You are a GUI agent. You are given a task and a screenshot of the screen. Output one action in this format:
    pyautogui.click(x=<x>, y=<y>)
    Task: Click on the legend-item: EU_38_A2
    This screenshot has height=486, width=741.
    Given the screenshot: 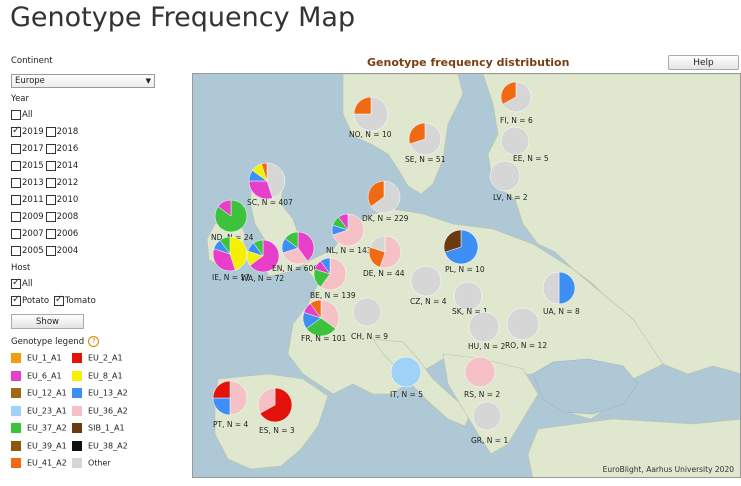 What is the action you would take?
    pyautogui.click(x=100, y=446)
    